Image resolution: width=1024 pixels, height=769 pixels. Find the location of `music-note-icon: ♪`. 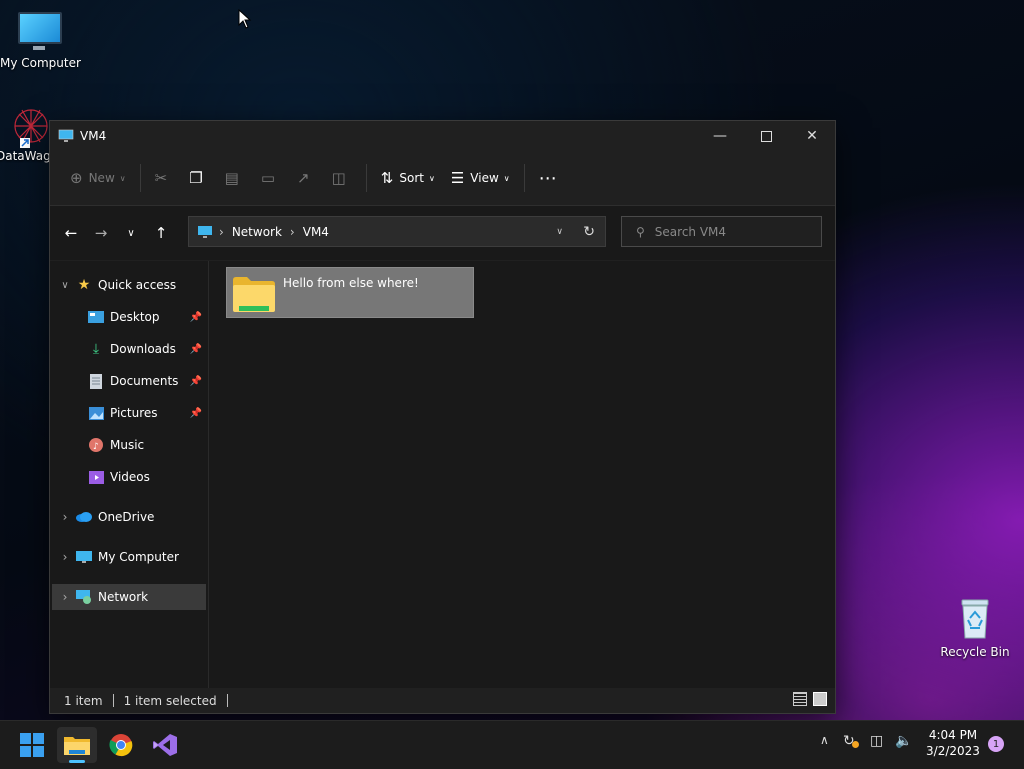

music-note-icon: ♪ is located at coordinates (96, 445).